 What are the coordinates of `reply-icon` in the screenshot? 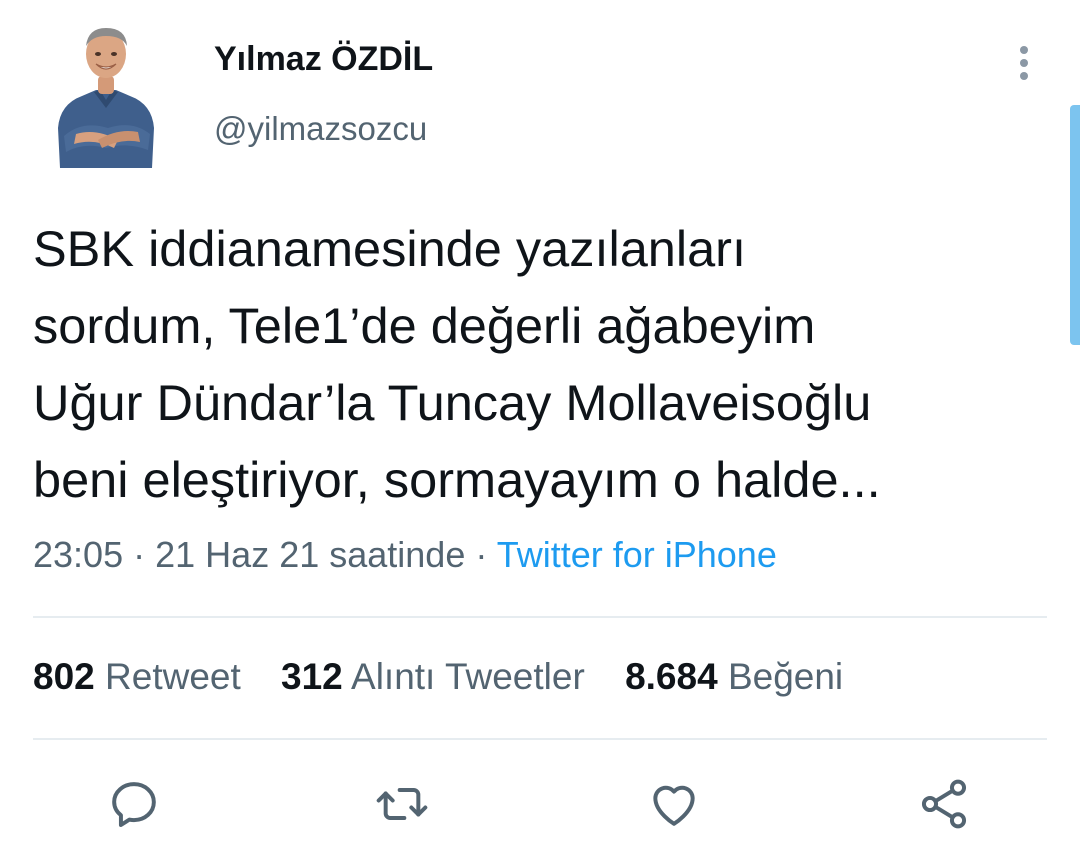 It's located at (134, 804).